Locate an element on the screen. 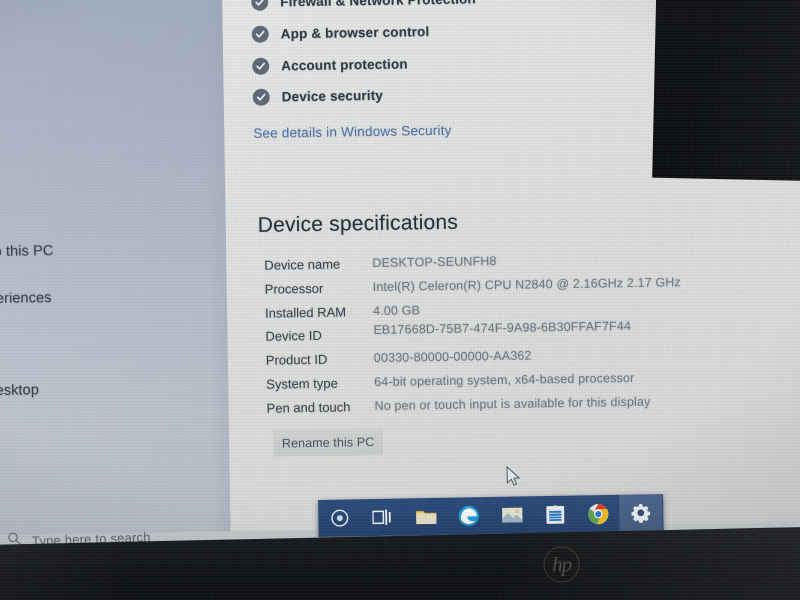 The image size is (800, 600). spec-value: DESKTOP-SEUNFH8 is located at coordinates (434, 262).